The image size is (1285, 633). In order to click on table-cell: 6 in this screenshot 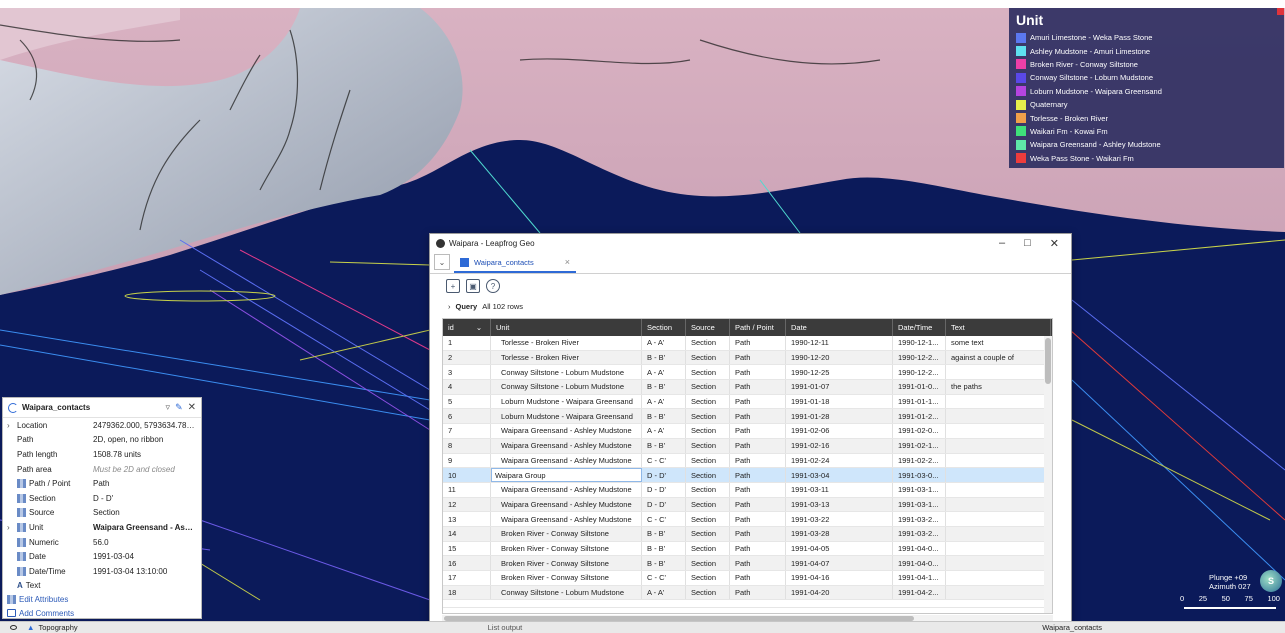, I will do `click(467, 416)`.